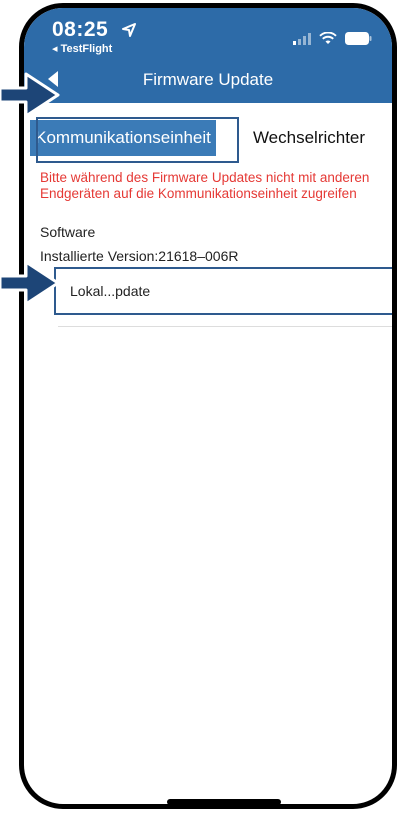 The height and width of the screenshot is (814, 401). What do you see at coordinates (224, 801) in the screenshot?
I see `home-indicator` at bounding box center [224, 801].